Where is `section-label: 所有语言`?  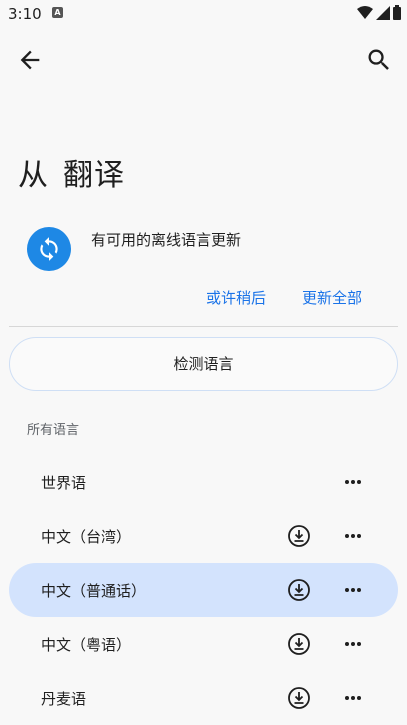 section-label: 所有语言 is located at coordinates (53, 430).